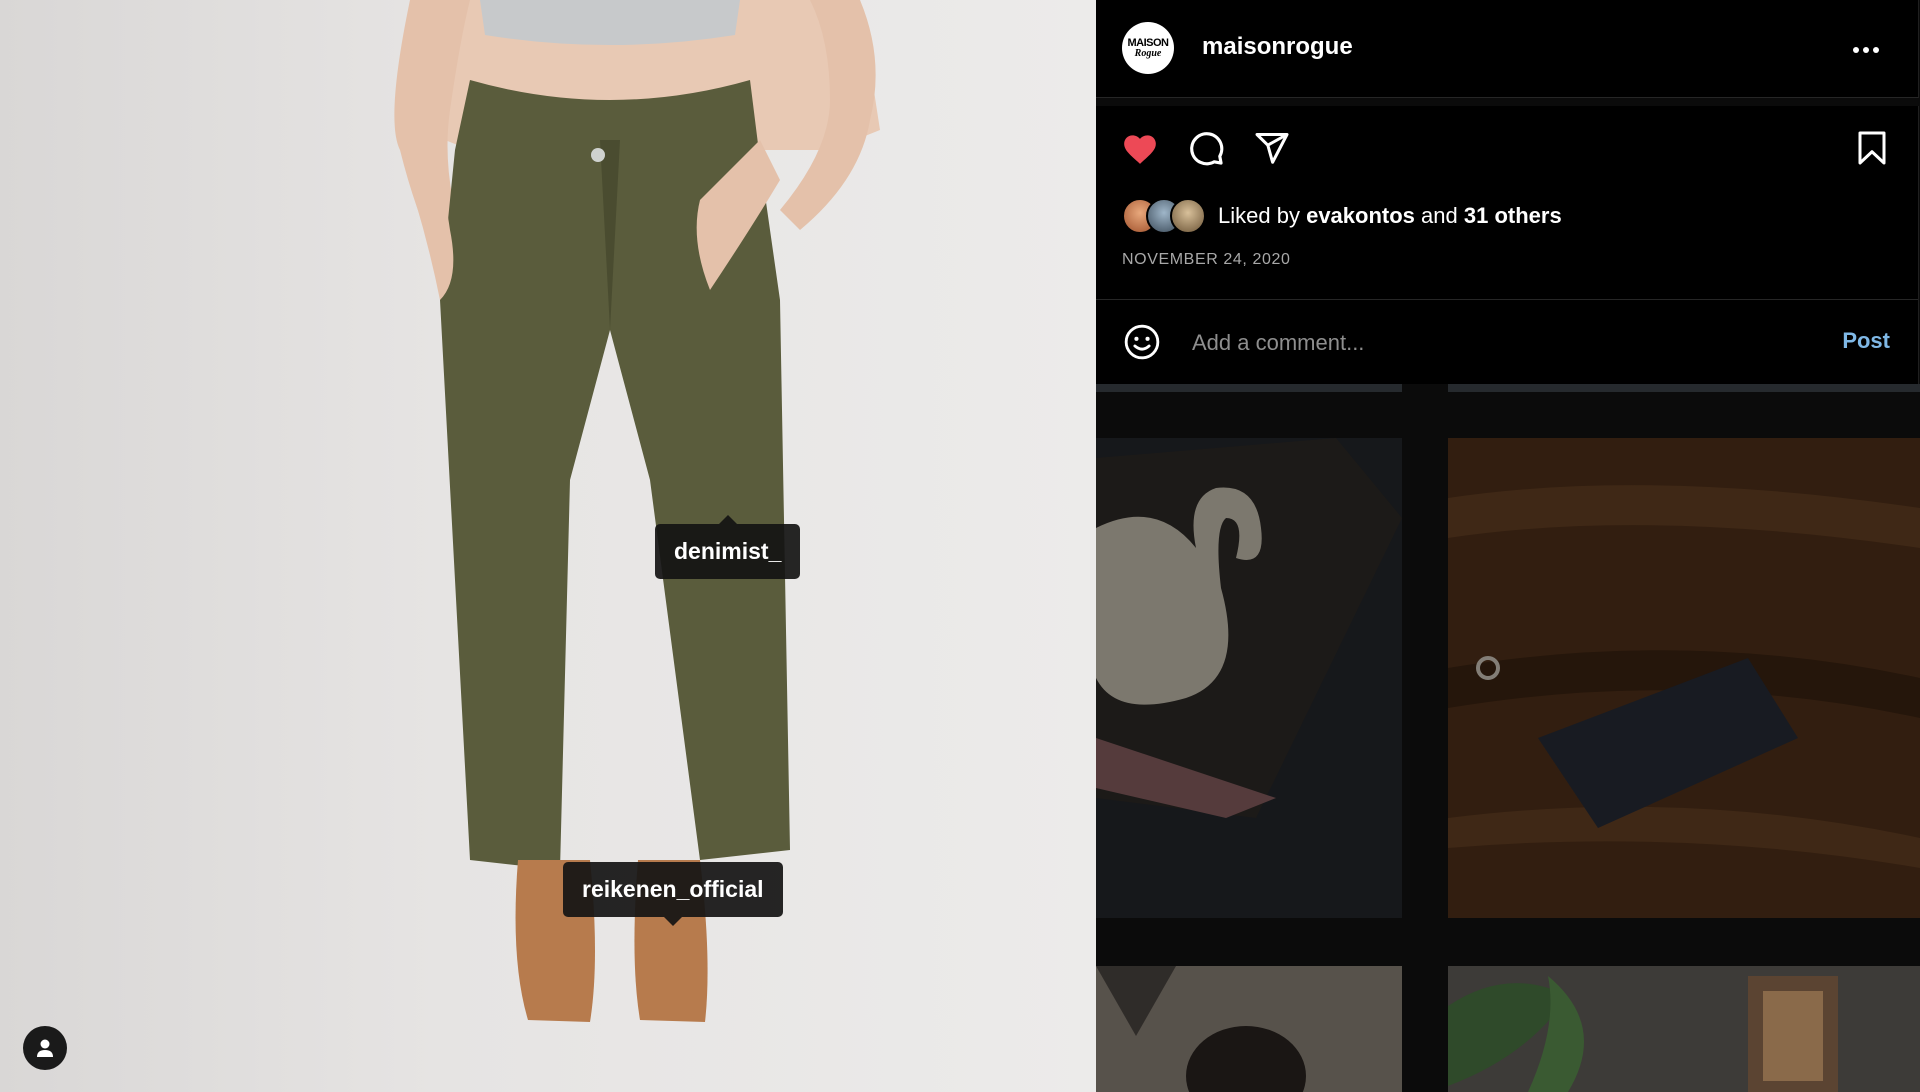  I want to click on paper-plane-icon, so click(1272, 148).